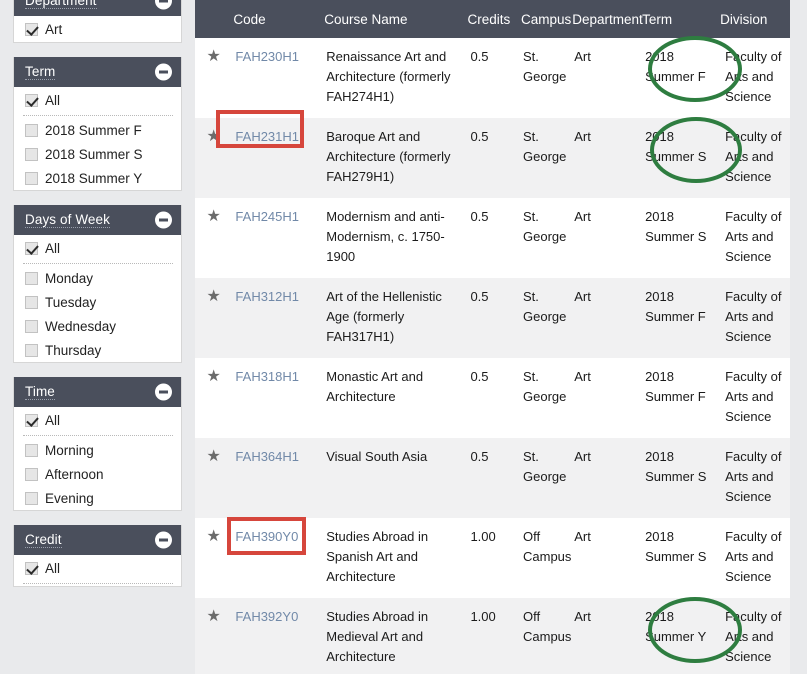 The height and width of the screenshot is (674, 807). What do you see at coordinates (267, 136) in the screenshot?
I see `course-code-link: FAH231H1` at bounding box center [267, 136].